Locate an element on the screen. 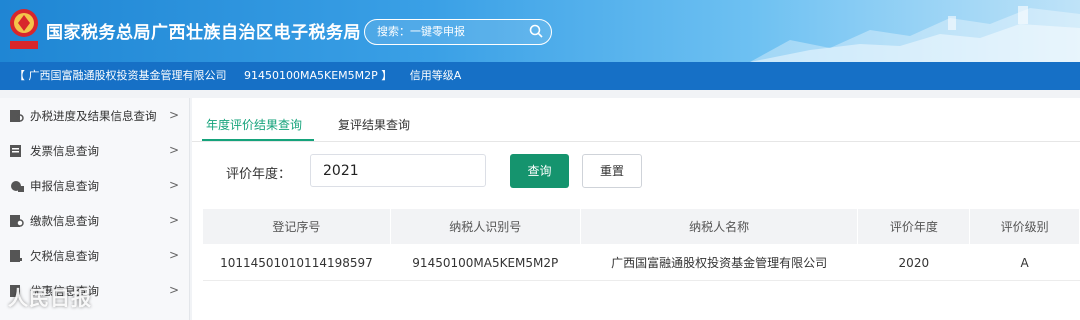 This screenshot has width=1080, height=320. sidebar-item-progress-query: 办税进度及结果信息查询 > is located at coordinates (94, 115).